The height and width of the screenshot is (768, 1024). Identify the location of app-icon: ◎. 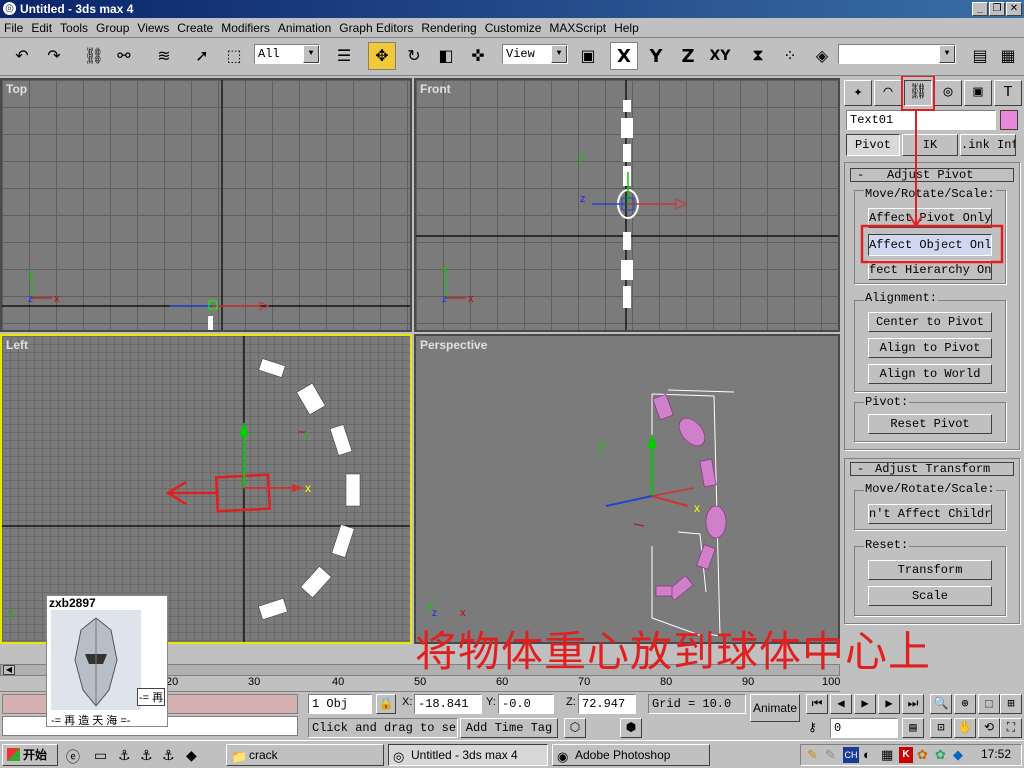
(9, 8).